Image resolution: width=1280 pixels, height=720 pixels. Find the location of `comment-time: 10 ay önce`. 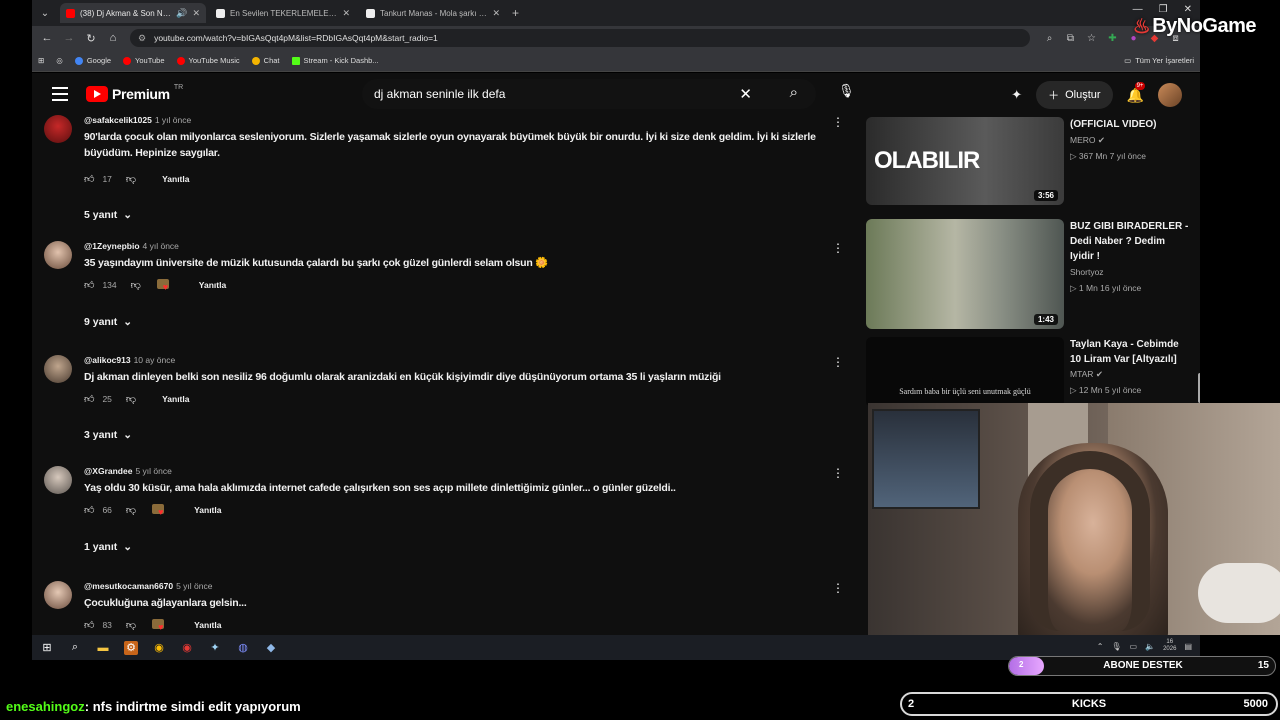

comment-time: 10 ay önce is located at coordinates (155, 360).